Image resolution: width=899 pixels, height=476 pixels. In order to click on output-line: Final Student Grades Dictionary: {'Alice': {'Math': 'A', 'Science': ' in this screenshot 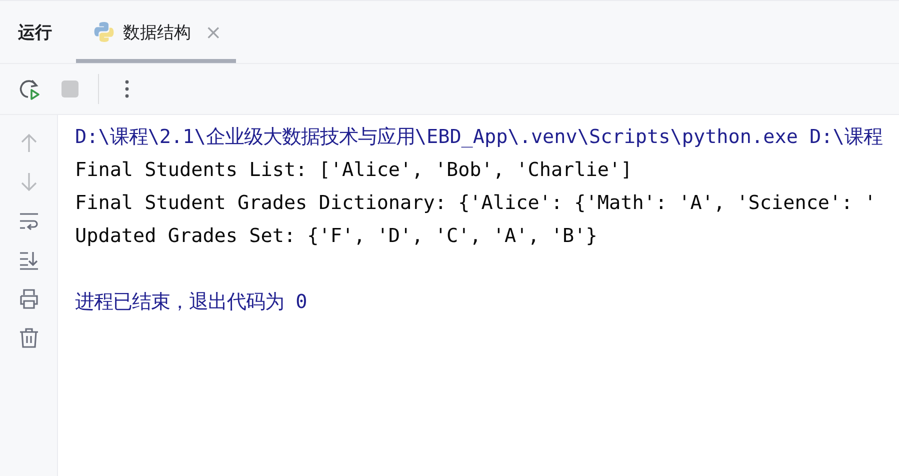, I will do `click(475, 203)`.